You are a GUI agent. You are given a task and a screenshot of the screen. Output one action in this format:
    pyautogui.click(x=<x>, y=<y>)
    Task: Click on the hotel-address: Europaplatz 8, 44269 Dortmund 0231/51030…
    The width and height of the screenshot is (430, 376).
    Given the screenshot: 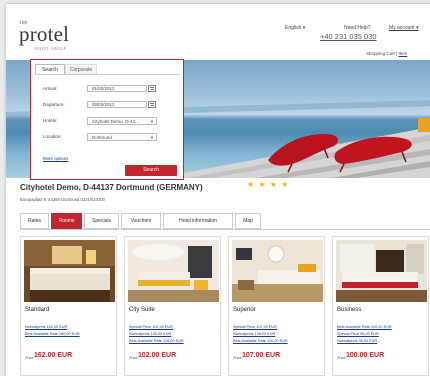 What is the action you would take?
    pyautogui.click(x=62, y=199)
    